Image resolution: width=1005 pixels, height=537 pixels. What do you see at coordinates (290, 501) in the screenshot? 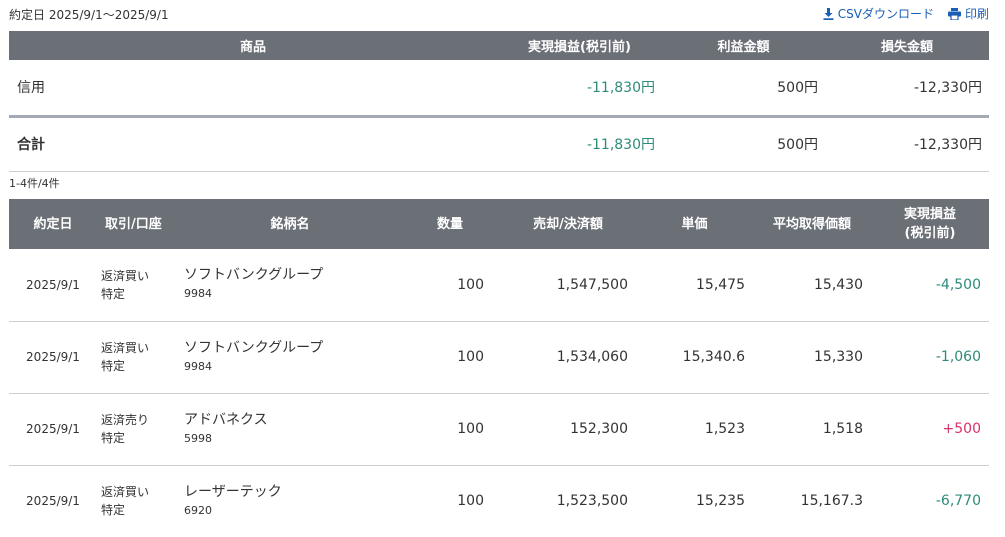
I see `row-stock: レーザーテック 6920` at bounding box center [290, 501].